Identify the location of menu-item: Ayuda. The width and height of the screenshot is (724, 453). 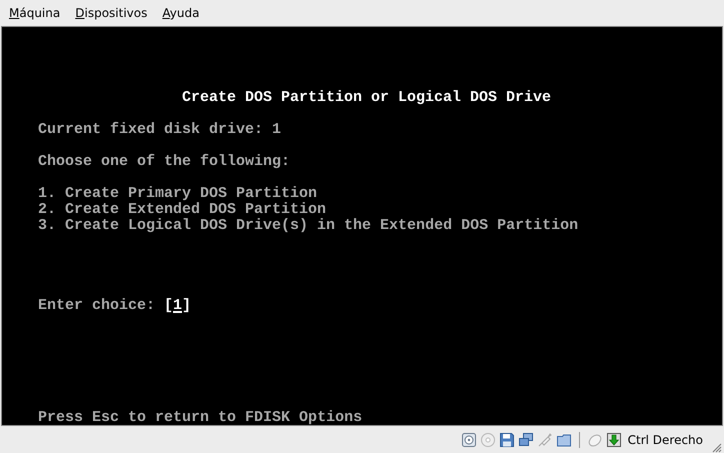
(181, 13).